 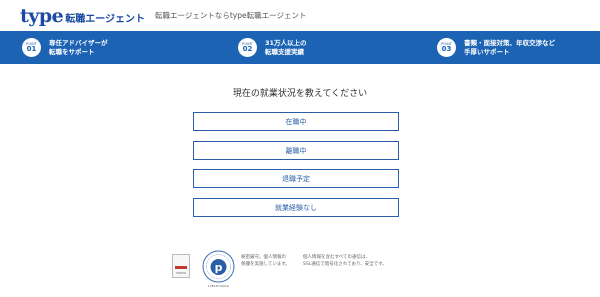 I want to click on point-text-line2: 転職支援実績, so click(x=284, y=51).